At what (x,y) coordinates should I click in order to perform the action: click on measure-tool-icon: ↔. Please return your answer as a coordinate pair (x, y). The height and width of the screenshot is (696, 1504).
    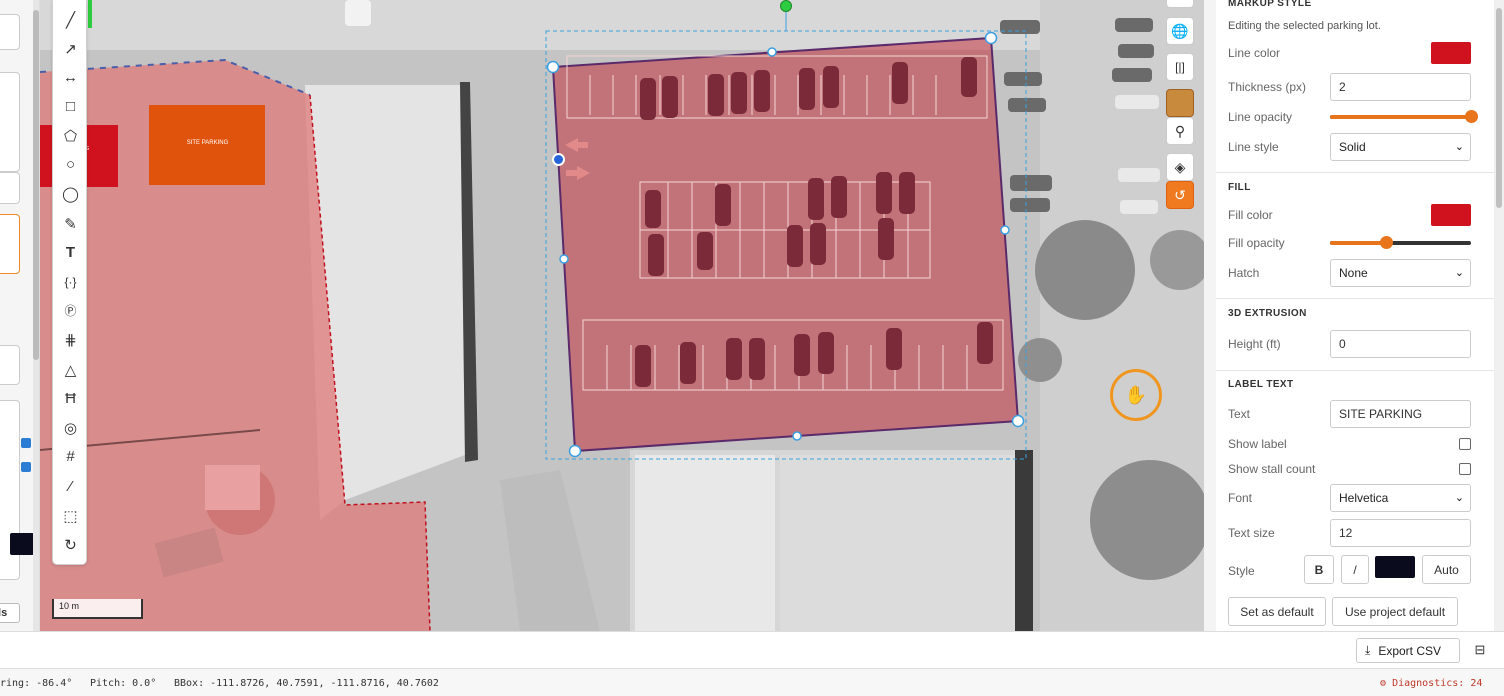
    Looking at the image, I should click on (70, 77).